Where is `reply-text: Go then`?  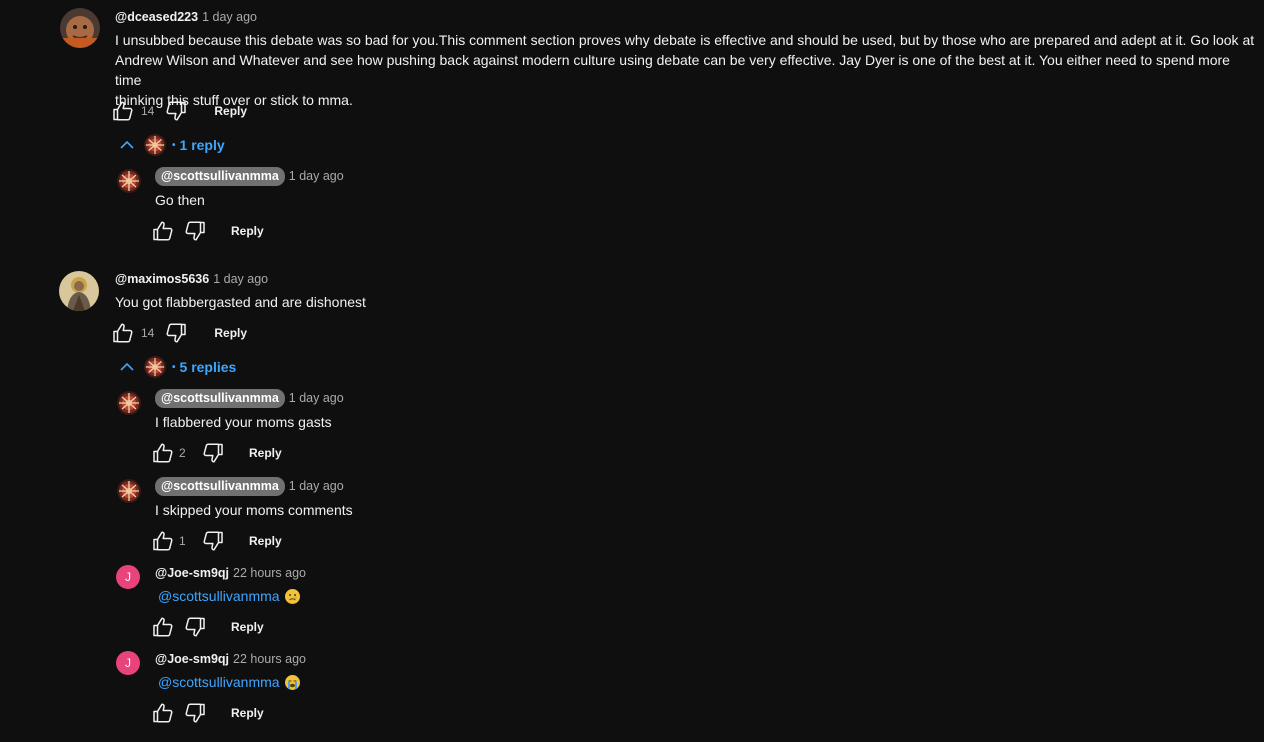 reply-text: Go then is located at coordinates (180, 200).